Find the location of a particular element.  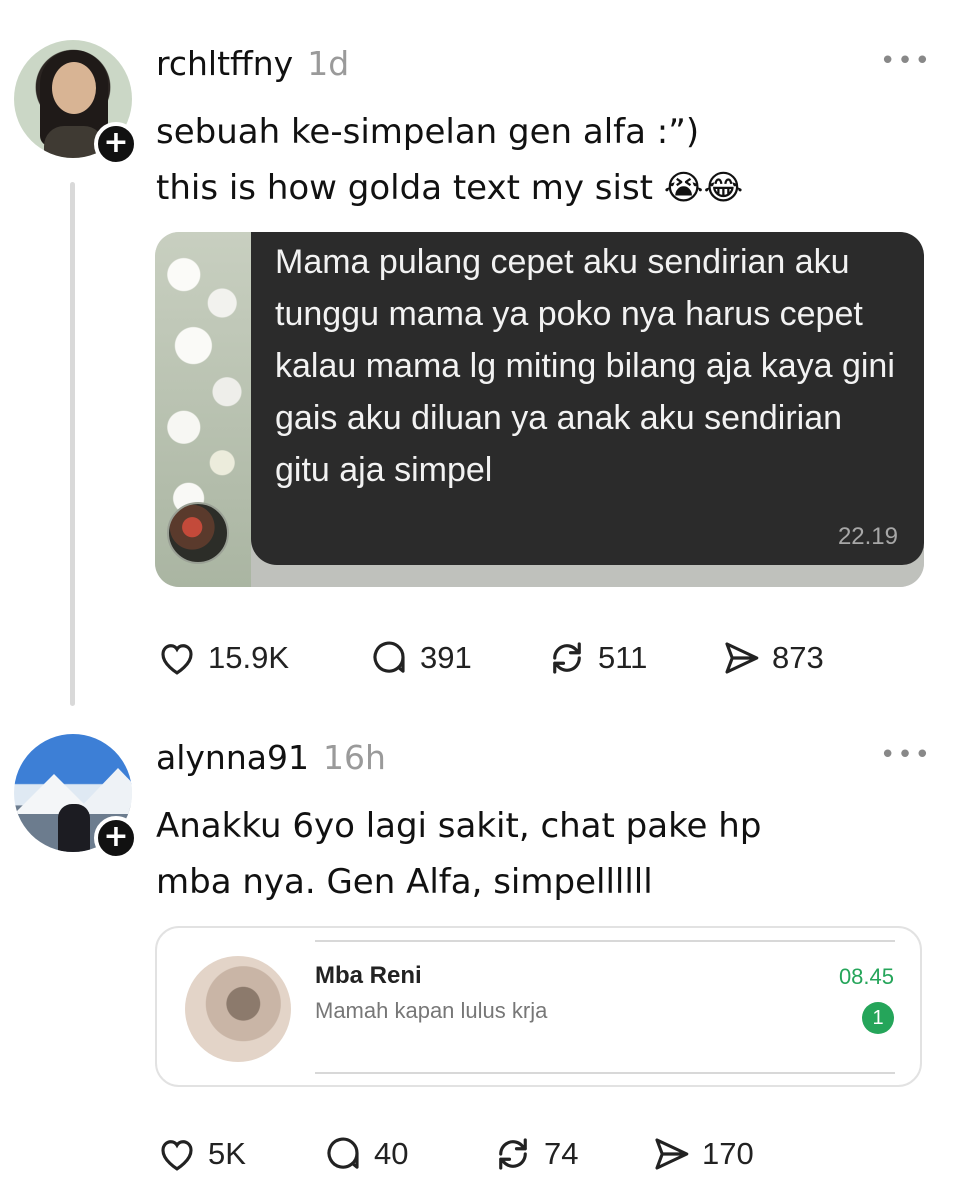

reply-count: 40 is located at coordinates (391, 1153).